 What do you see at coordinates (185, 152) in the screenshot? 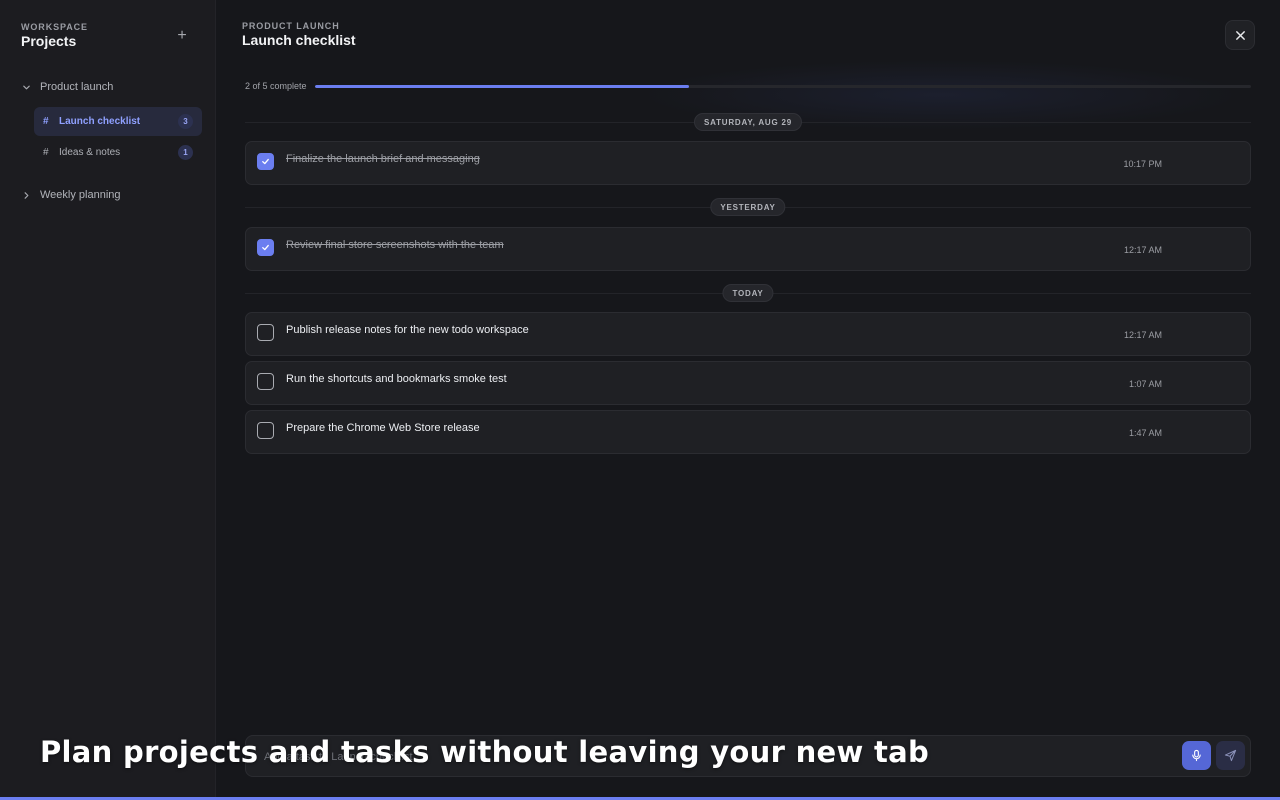
I see `count-badge: 1` at bounding box center [185, 152].